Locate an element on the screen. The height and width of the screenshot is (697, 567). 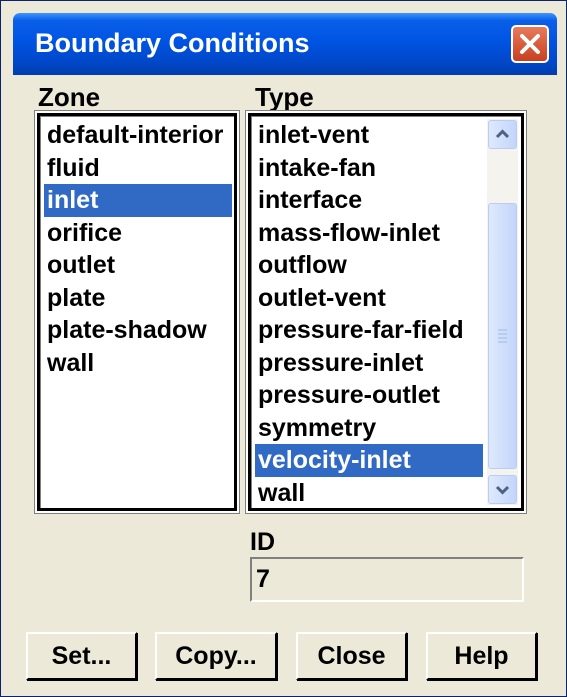
type-scrollbar is located at coordinates (502, 312).